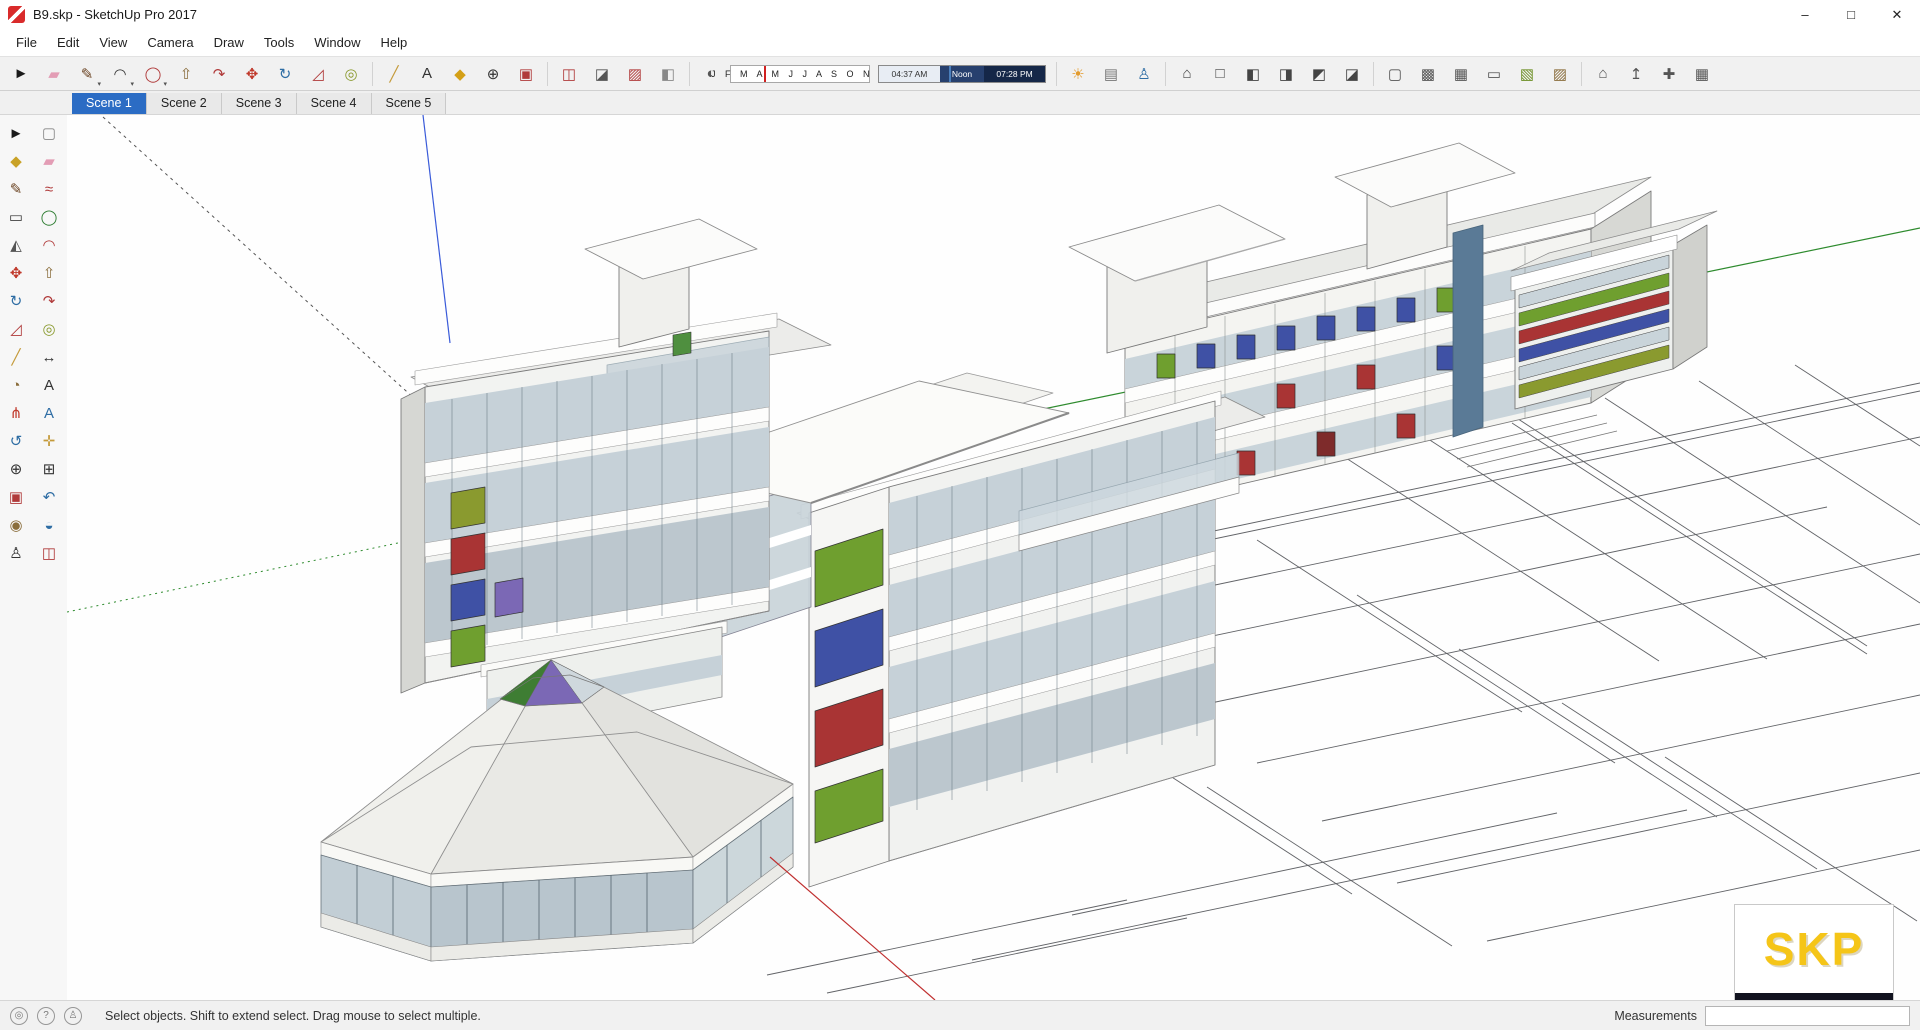 The height and width of the screenshot is (1030, 1920). Describe the element at coordinates (1144, 74) in the screenshot. I see `walk-tool-icon: ♙` at that location.